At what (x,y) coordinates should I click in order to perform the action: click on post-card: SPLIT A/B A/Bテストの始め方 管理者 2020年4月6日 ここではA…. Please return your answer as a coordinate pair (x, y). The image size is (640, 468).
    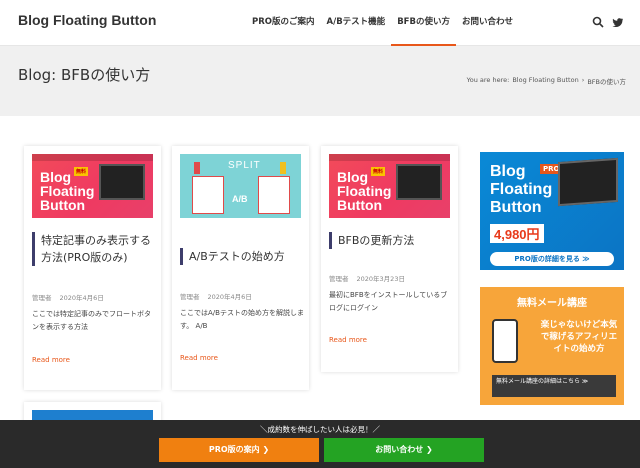
    Looking at the image, I should click on (240, 268).